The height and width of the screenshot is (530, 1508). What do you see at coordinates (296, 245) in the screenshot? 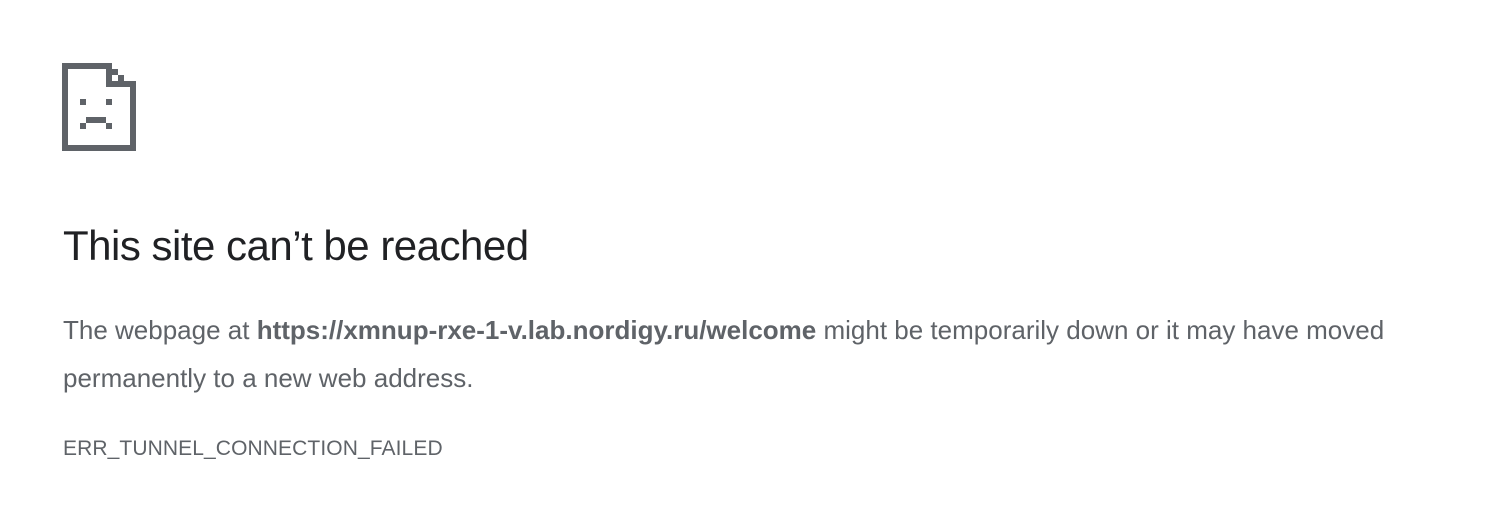
I see `error-title: This site can’t be reached` at bounding box center [296, 245].